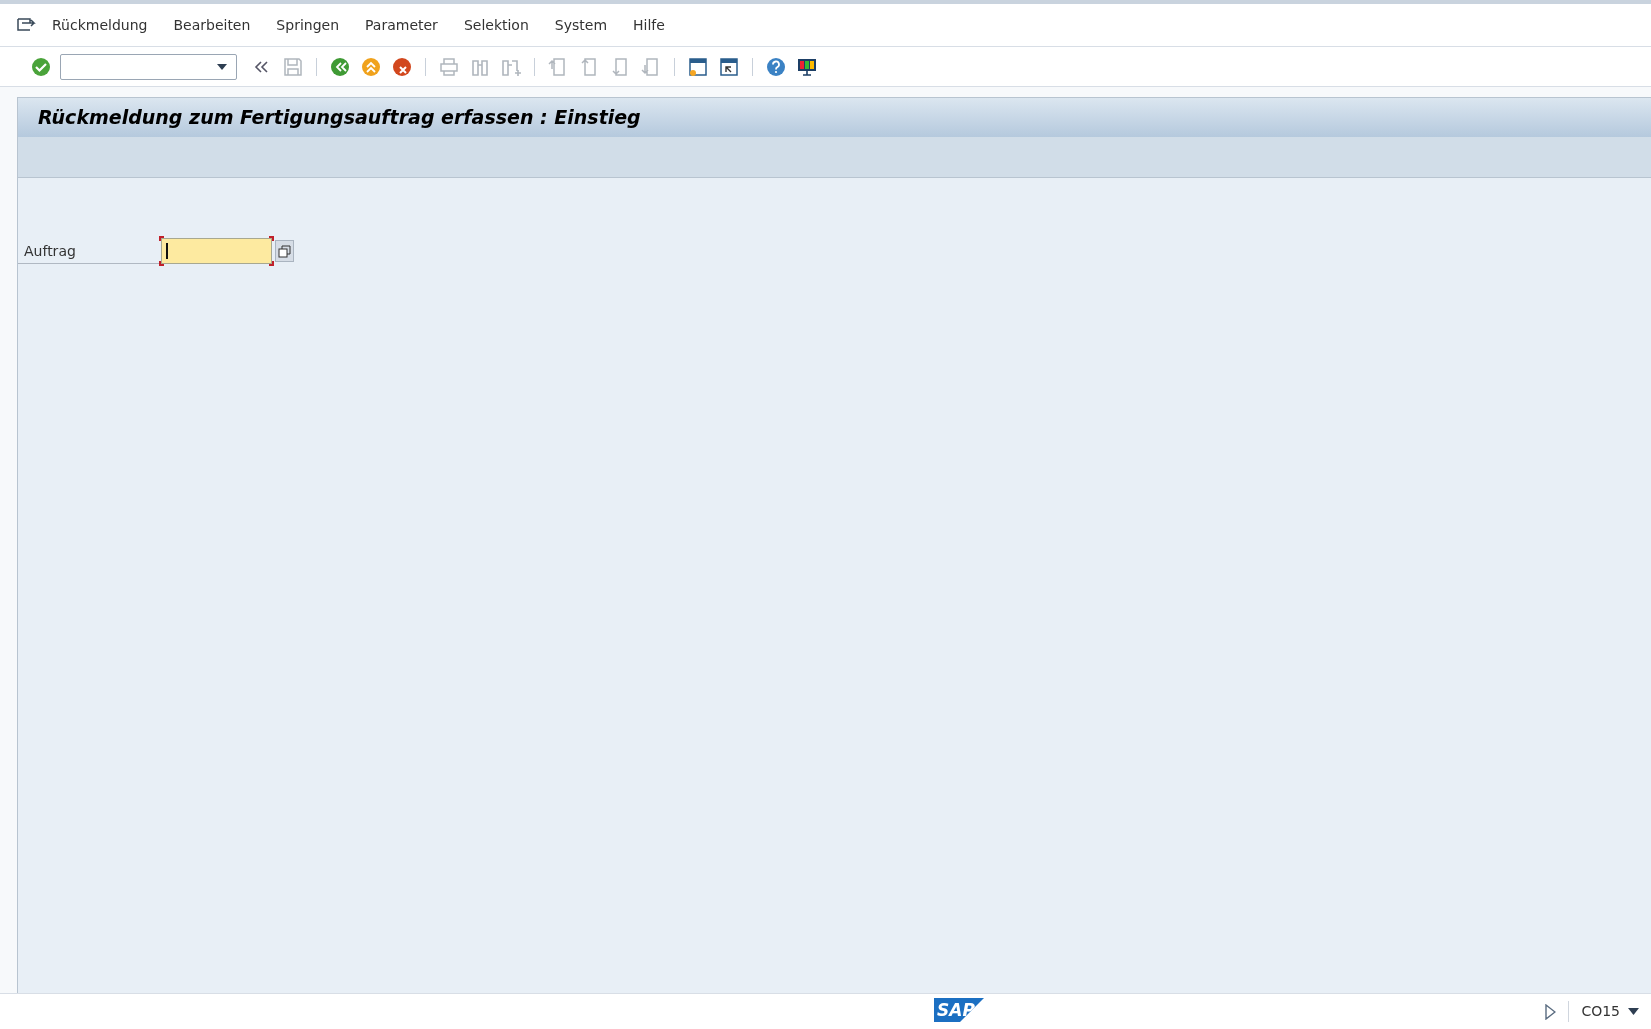 This screenshot has width=1651, height=1029. I want to click on print-icon, so click(449, 66).